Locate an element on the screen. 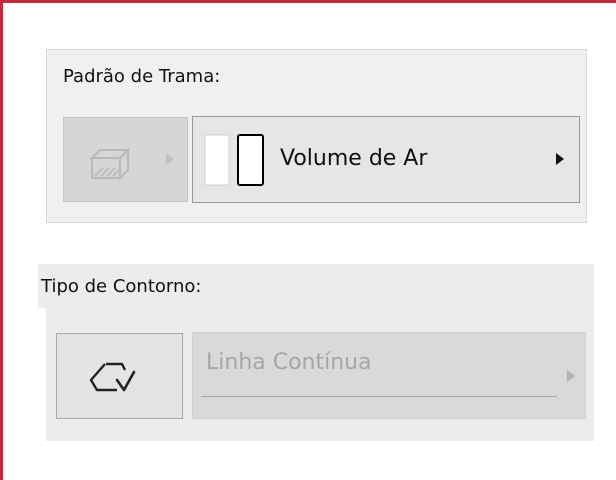  fill-swatch-button is located at coordinates (125, 159).